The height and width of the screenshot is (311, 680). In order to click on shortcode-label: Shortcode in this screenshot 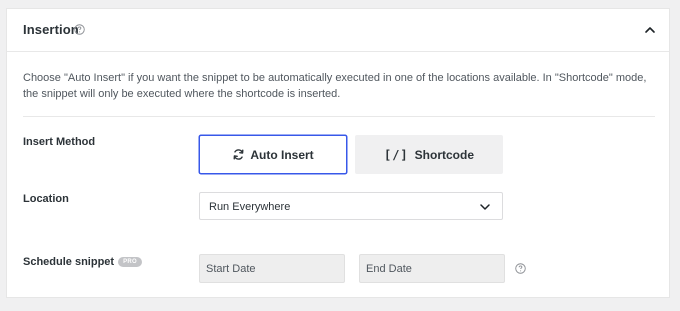, I will do `click(444, 154)`.